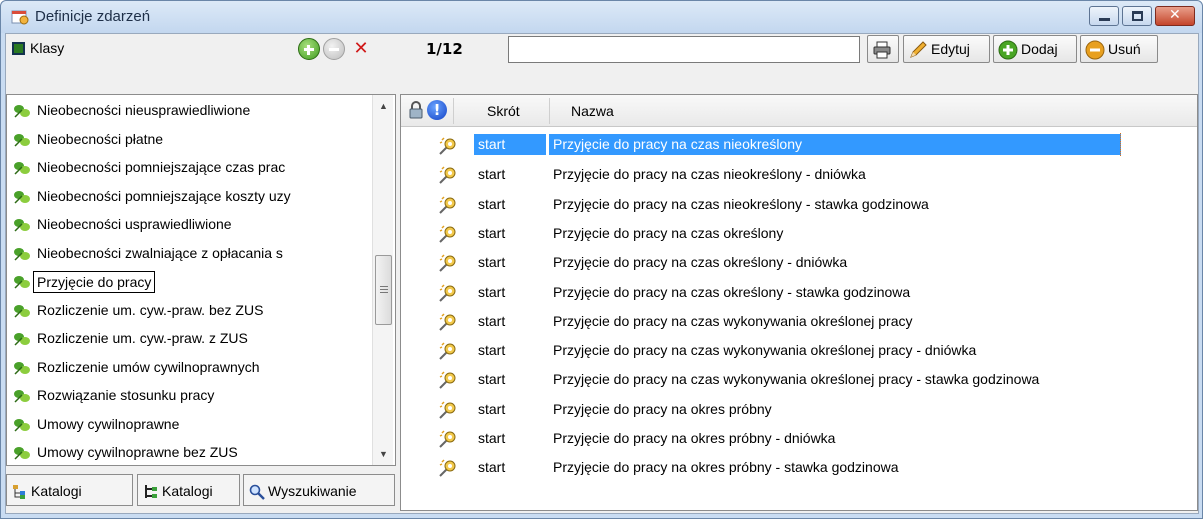  Describe the element at coordinates (137, 452) in the screenshot. I see `list-item-label: Umowy cywilnoprawne bez ZUS` at that location.